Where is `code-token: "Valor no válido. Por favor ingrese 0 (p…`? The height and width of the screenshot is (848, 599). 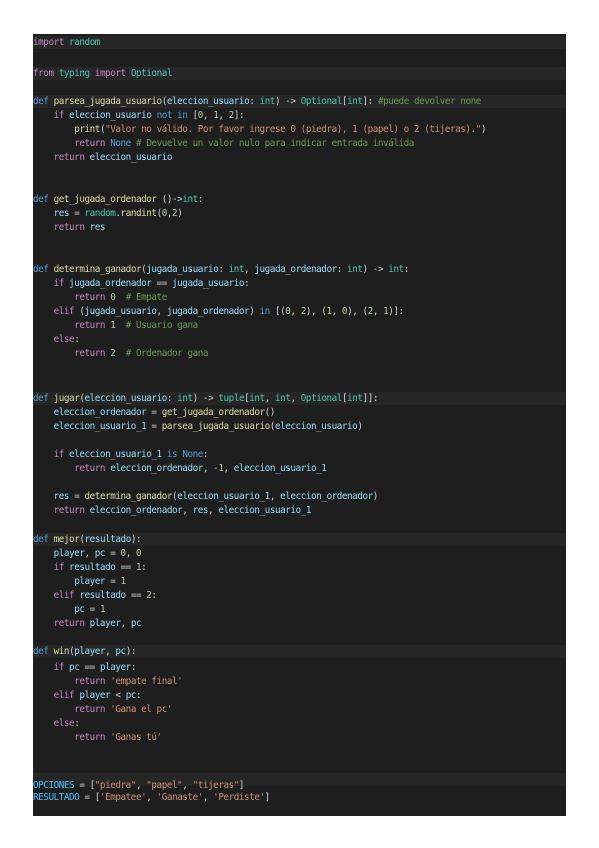
code-token: "Valor no válido. Por favor ingrese 0 (p… is located at coordinates (293, 129).